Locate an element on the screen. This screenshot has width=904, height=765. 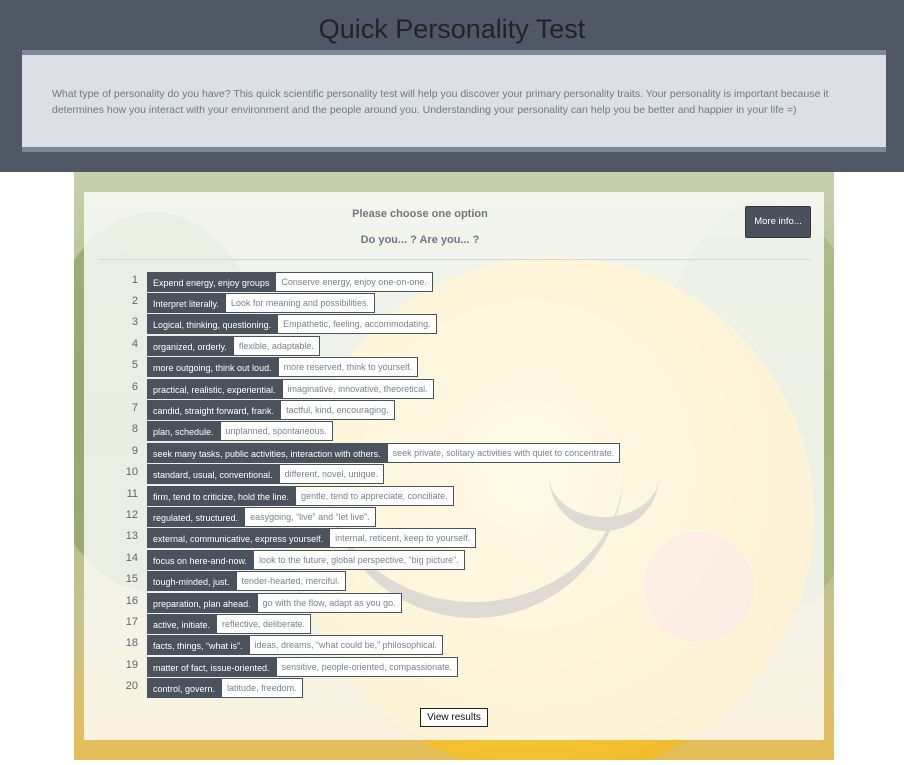
option-a-button: focus on here-and-now. is located at coordinates (200, 559).